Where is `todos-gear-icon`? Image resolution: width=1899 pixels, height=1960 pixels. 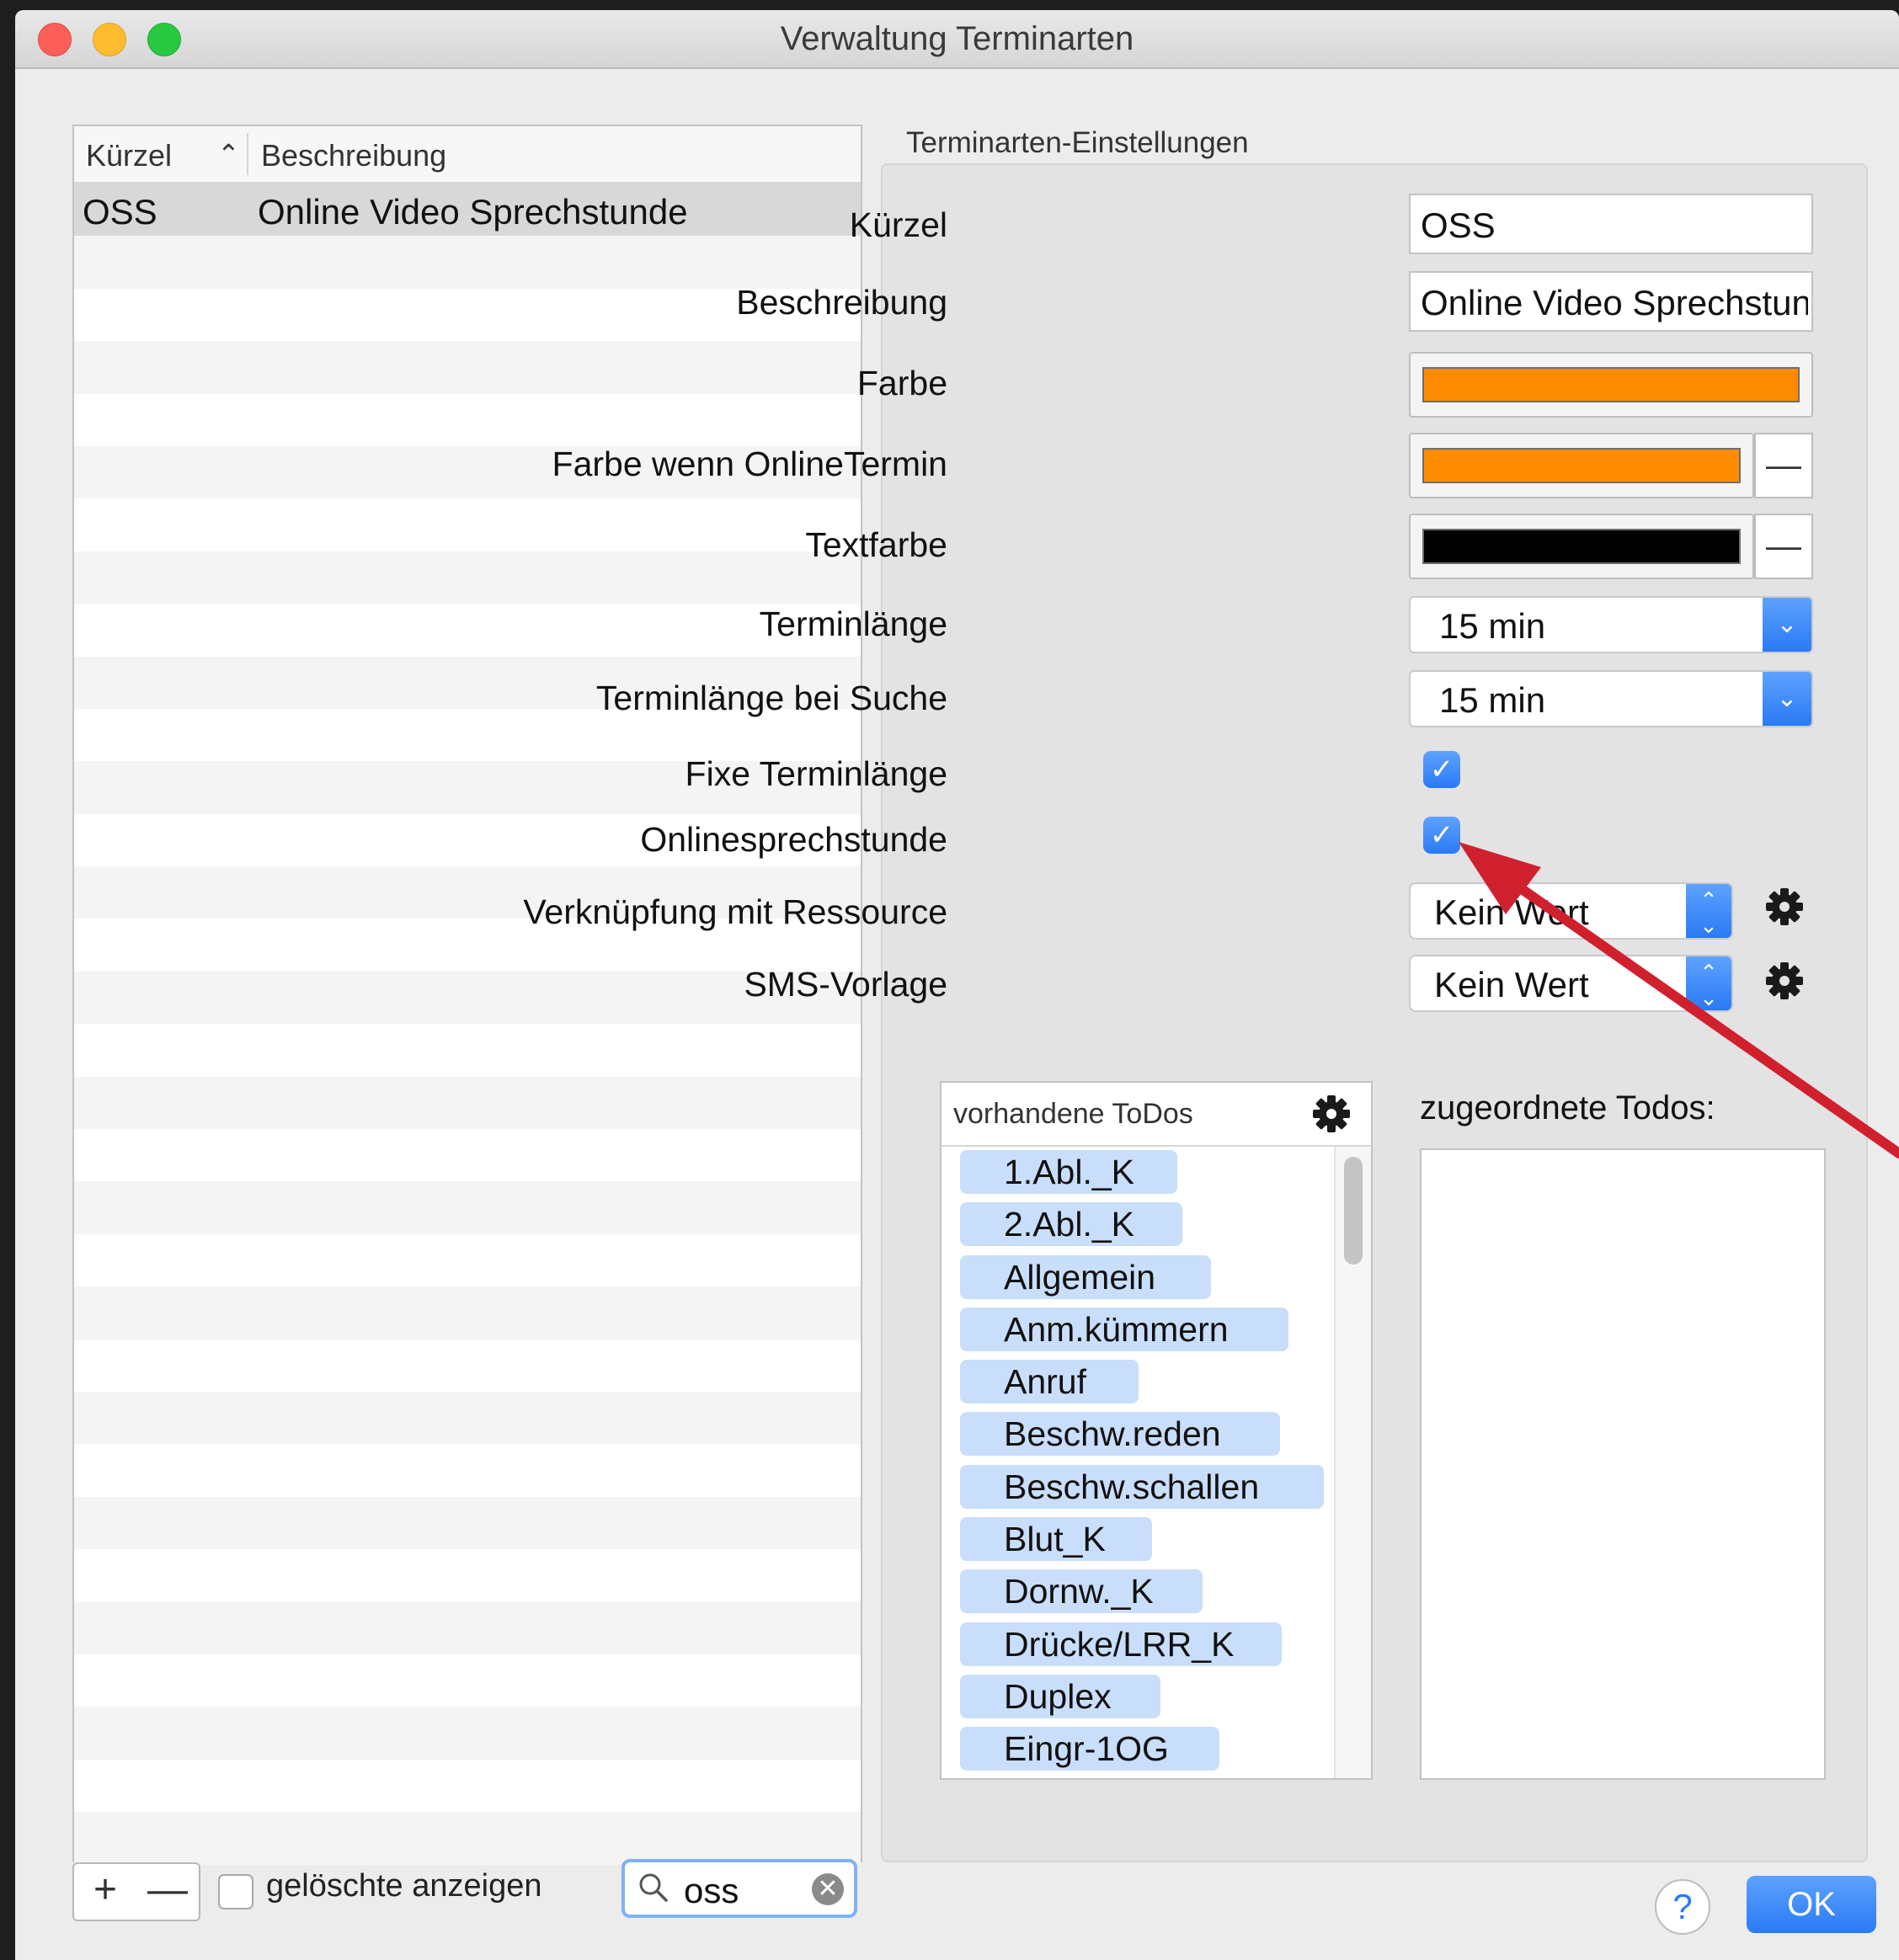 todos-gear-icon is located at coordinates (1331, 1114).